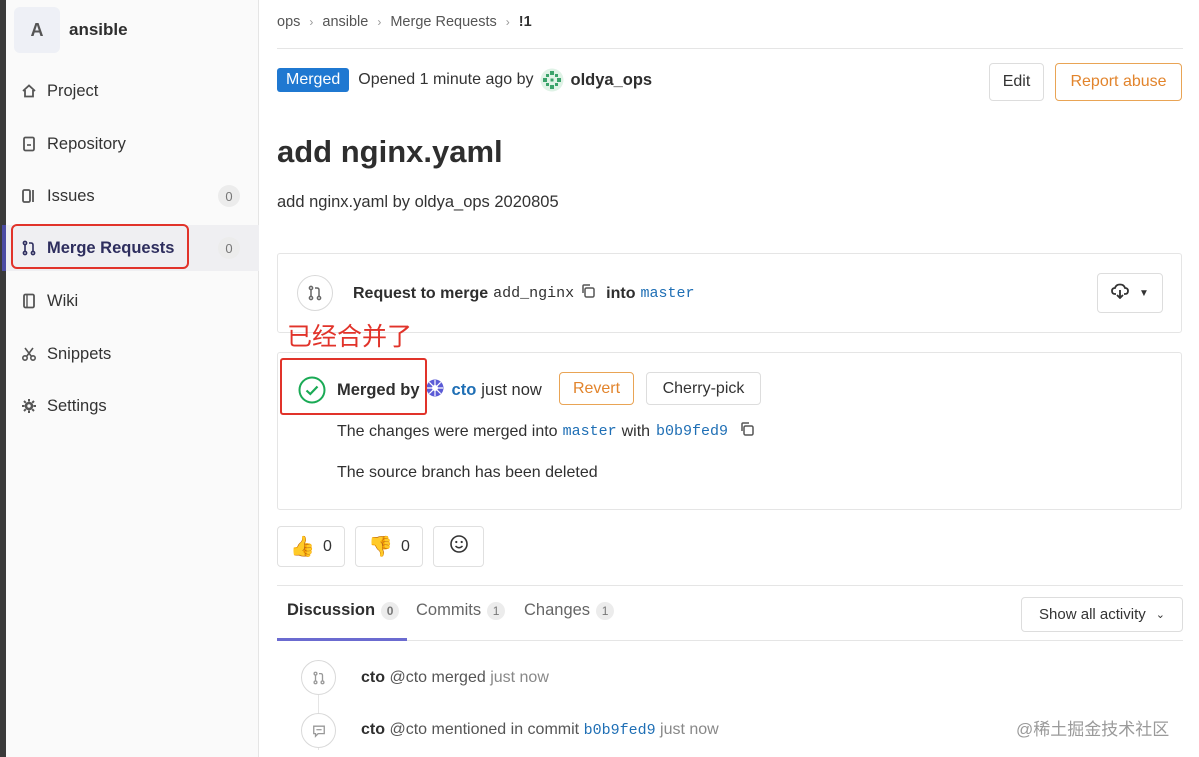  I want to click on issues-icon, so click(29, 196).